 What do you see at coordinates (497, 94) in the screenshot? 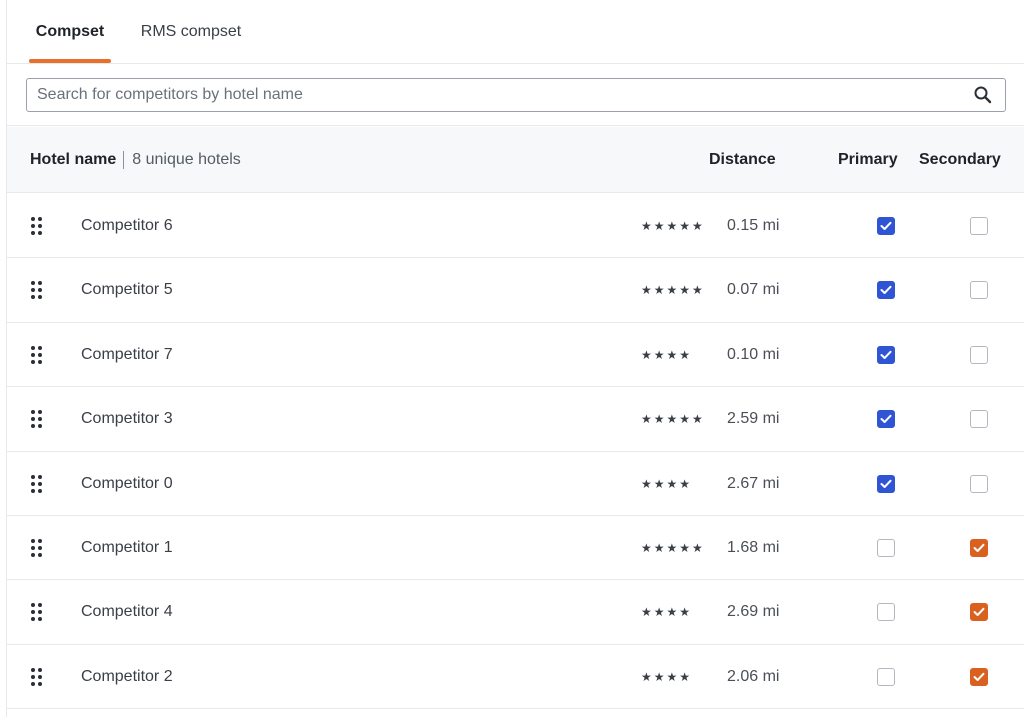
I see `search-input` at bounding box center [497, 94].